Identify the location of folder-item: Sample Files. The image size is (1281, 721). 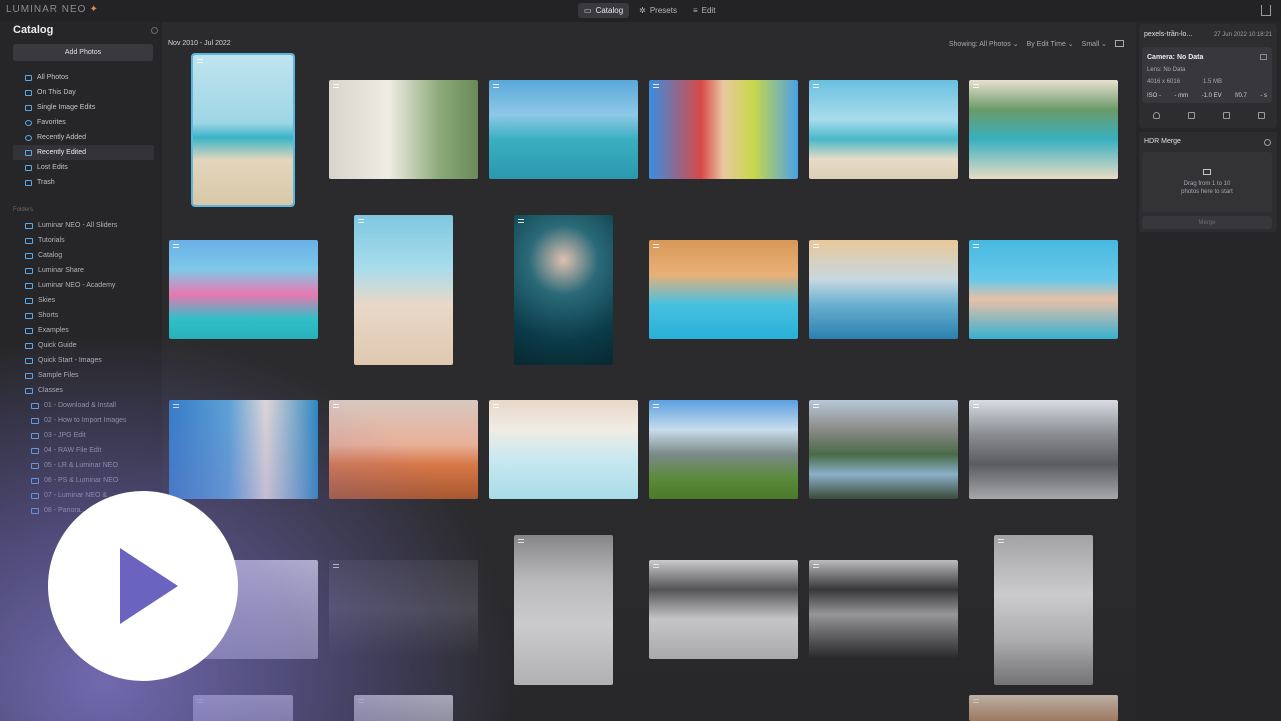
(83, 375).